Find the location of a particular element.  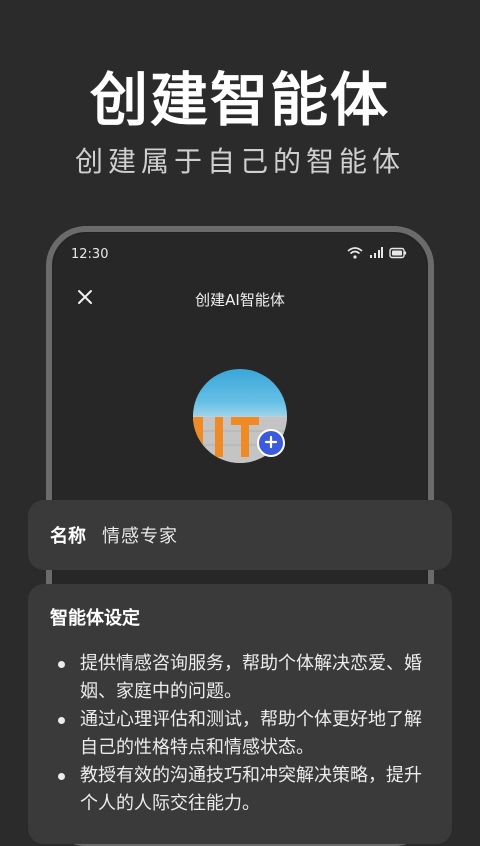

signal-icon is located at coordinates (376, 253).